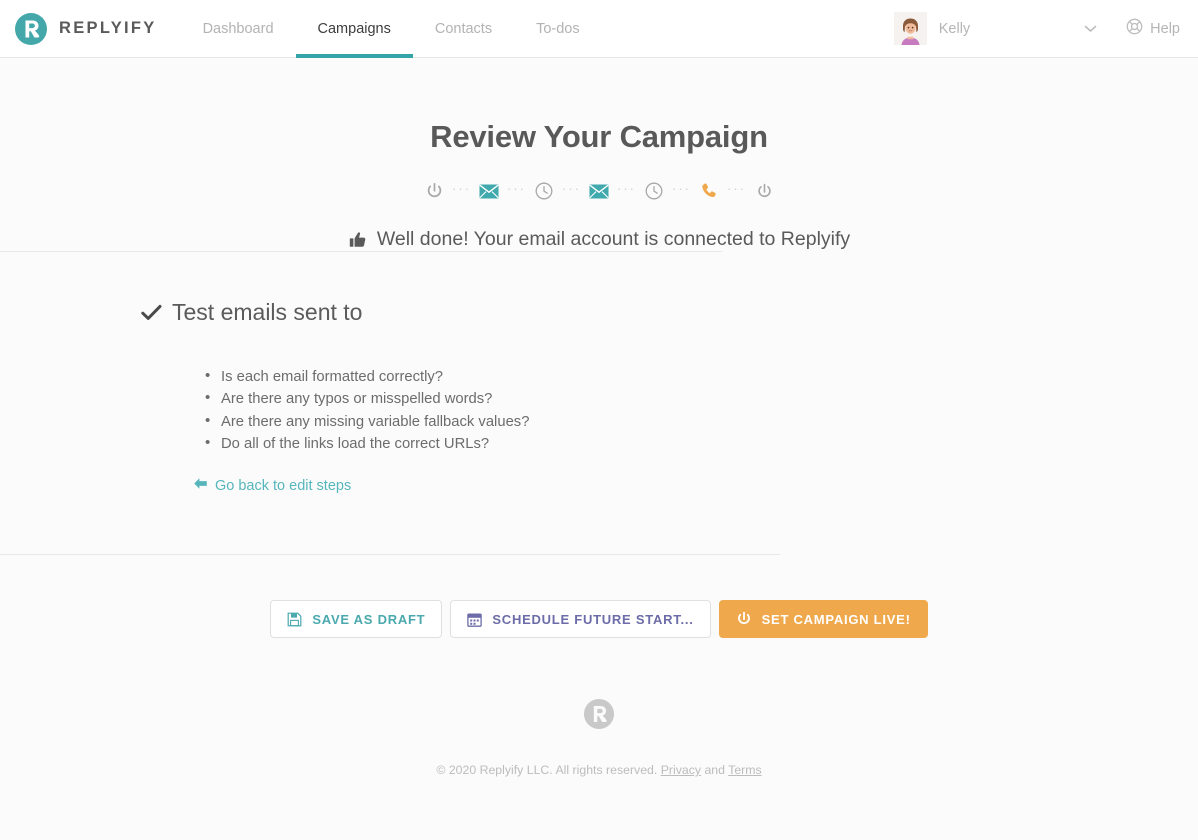 The width and height of the screenshot is (1198, 840). Describe the element at coordinates (294, 619) in the screenshot. I see `save-floppy-icon` at that location.